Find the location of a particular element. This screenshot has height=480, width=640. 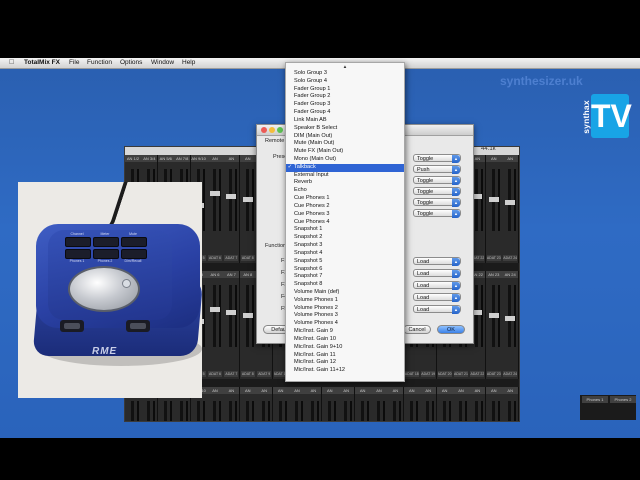

channel-strip: AN 6 ADAT 6 is located at coordinates (215, 325).